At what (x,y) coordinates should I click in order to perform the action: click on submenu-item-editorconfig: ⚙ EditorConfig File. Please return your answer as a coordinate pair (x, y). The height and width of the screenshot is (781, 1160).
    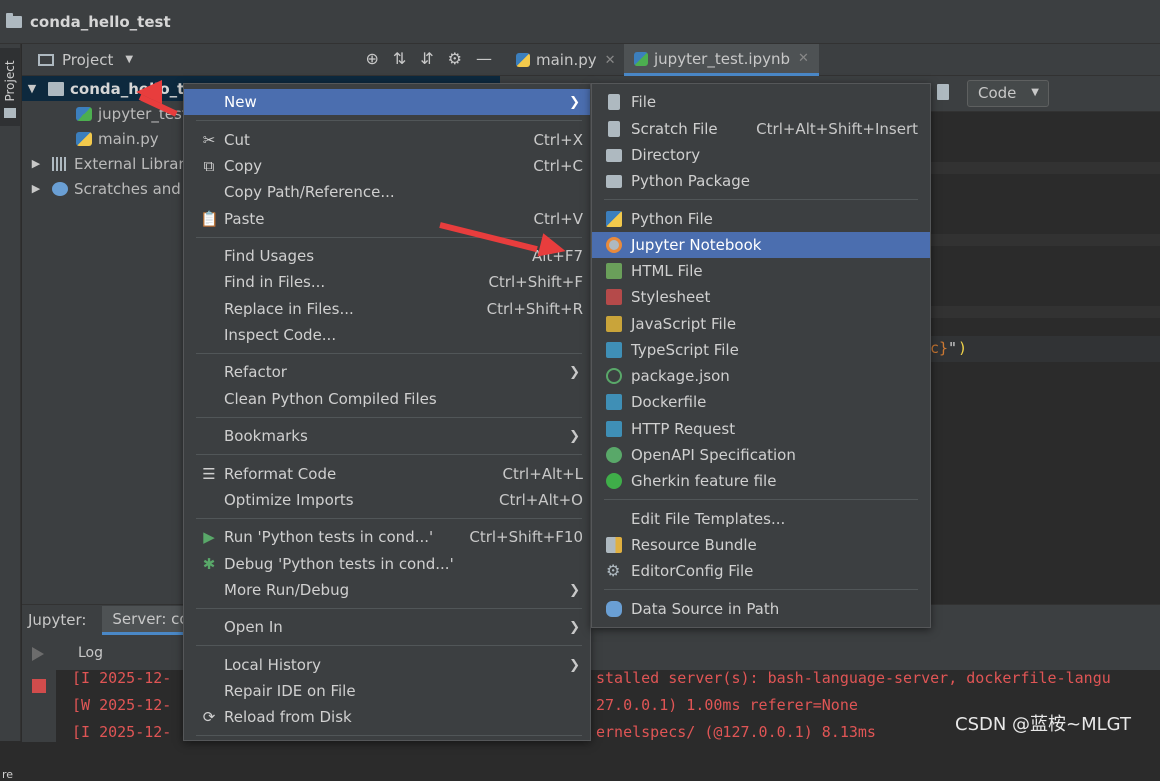
    Looking at the image, I should click on (761, 571).